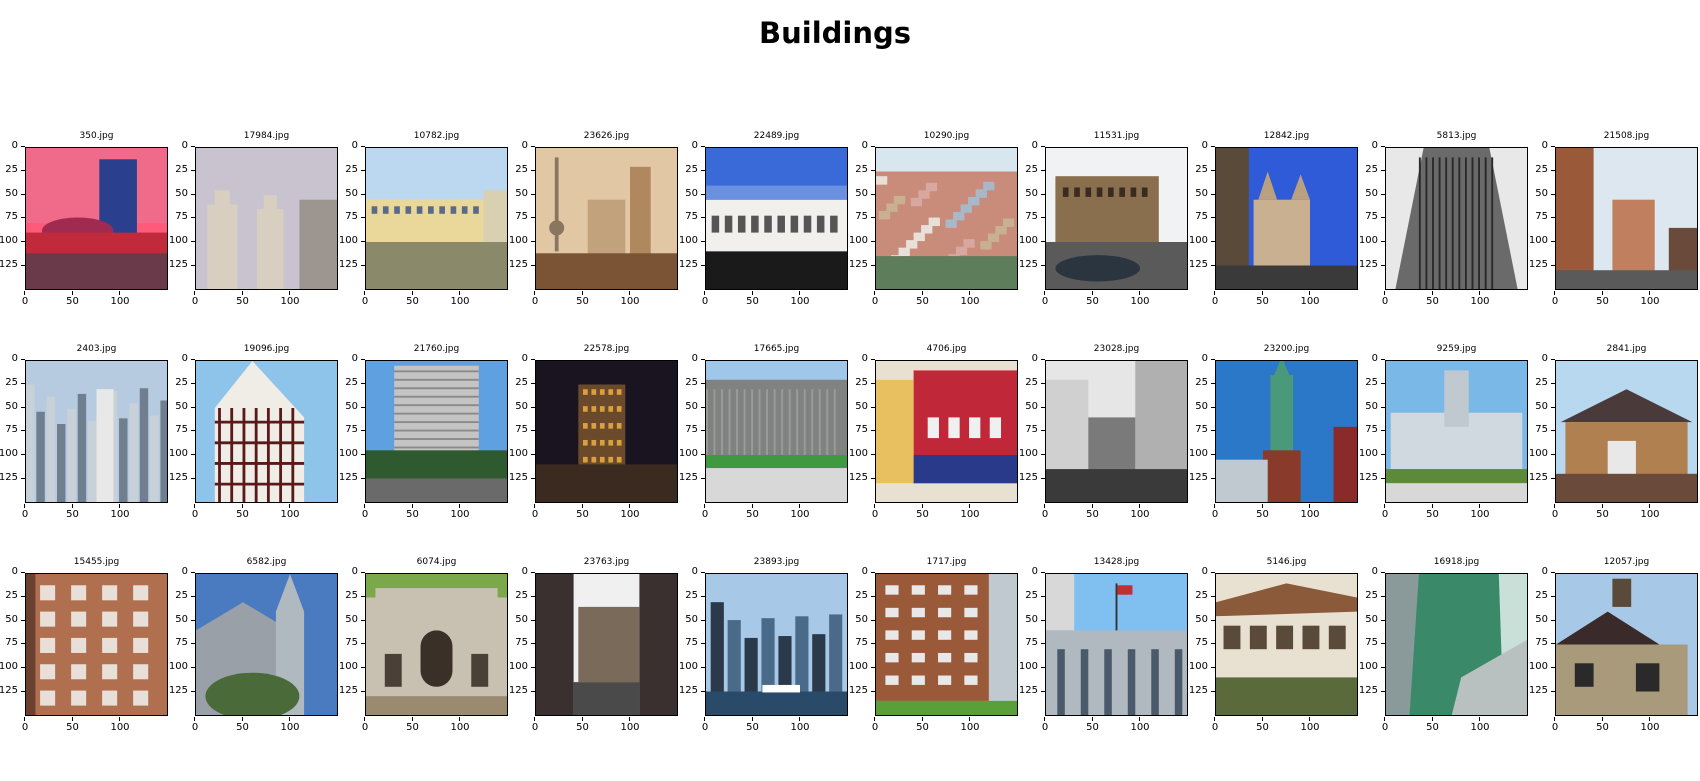 This screenshot has width=1700, height=781. I want to click on image-filename: 6074.jpg, so click(436, 562).